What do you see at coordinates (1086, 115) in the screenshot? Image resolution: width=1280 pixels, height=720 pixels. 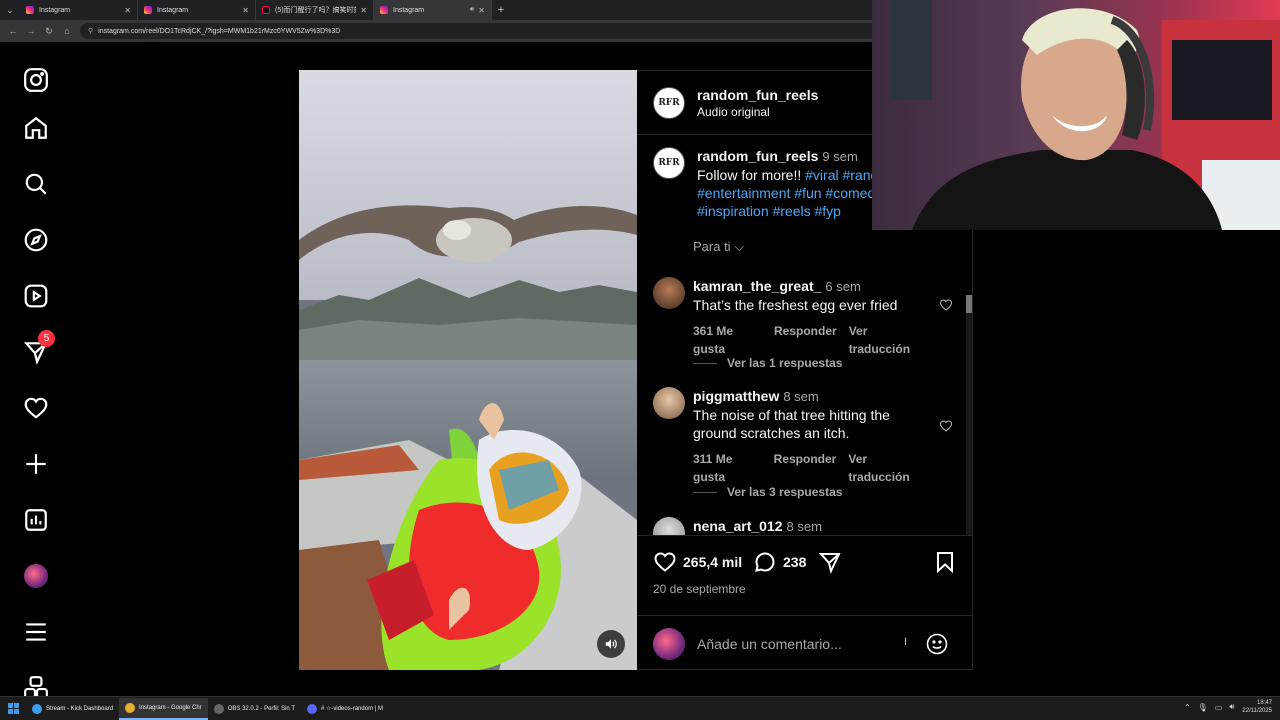 I see `webcam-scene` at bounding box center [1086, 115].